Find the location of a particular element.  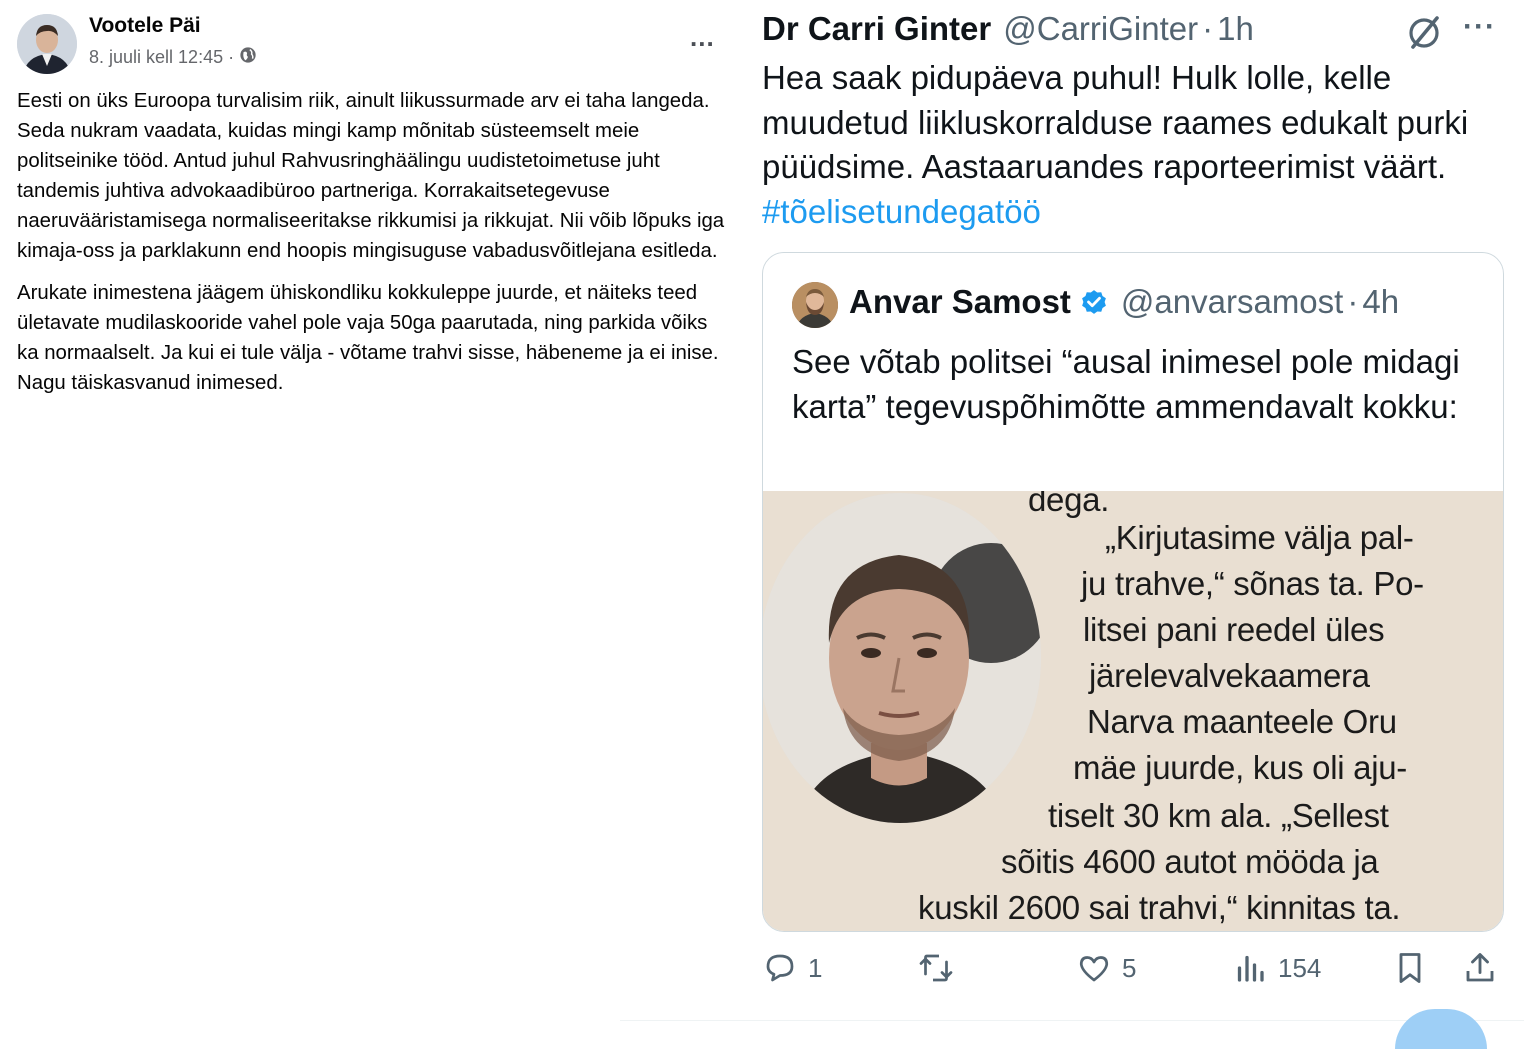

verified-badge-icon is located at coordinates (1094, 302).